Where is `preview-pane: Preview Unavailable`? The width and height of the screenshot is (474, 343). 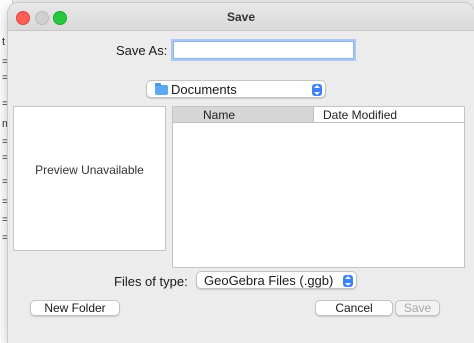
preview-pane: Preview Unavailable is located at coordinates (89, 178).